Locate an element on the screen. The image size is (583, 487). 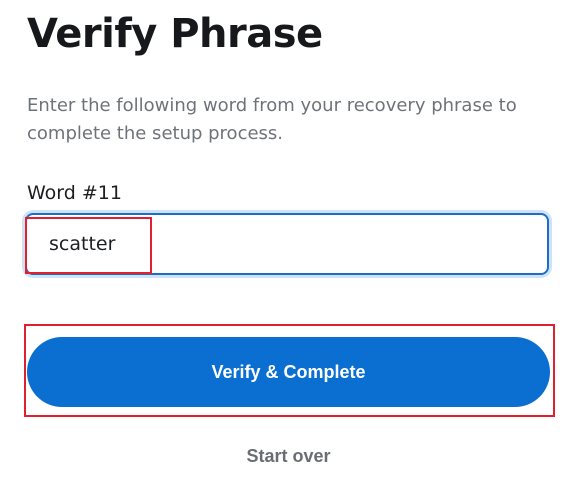
word-field is located at coordinates (287, 244).